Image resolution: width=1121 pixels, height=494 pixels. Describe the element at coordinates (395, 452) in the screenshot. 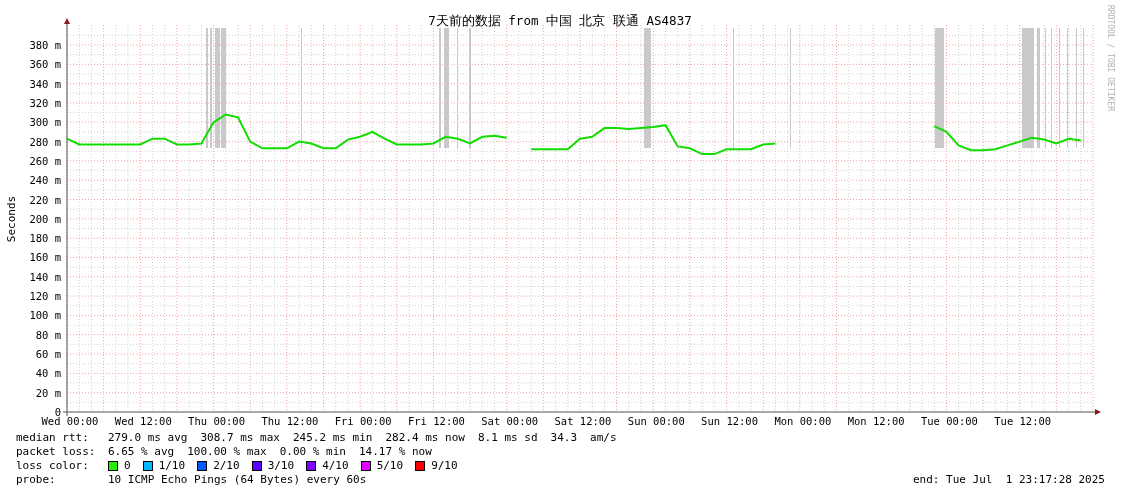

I see `legend-value: 14.17 % now` at that location.